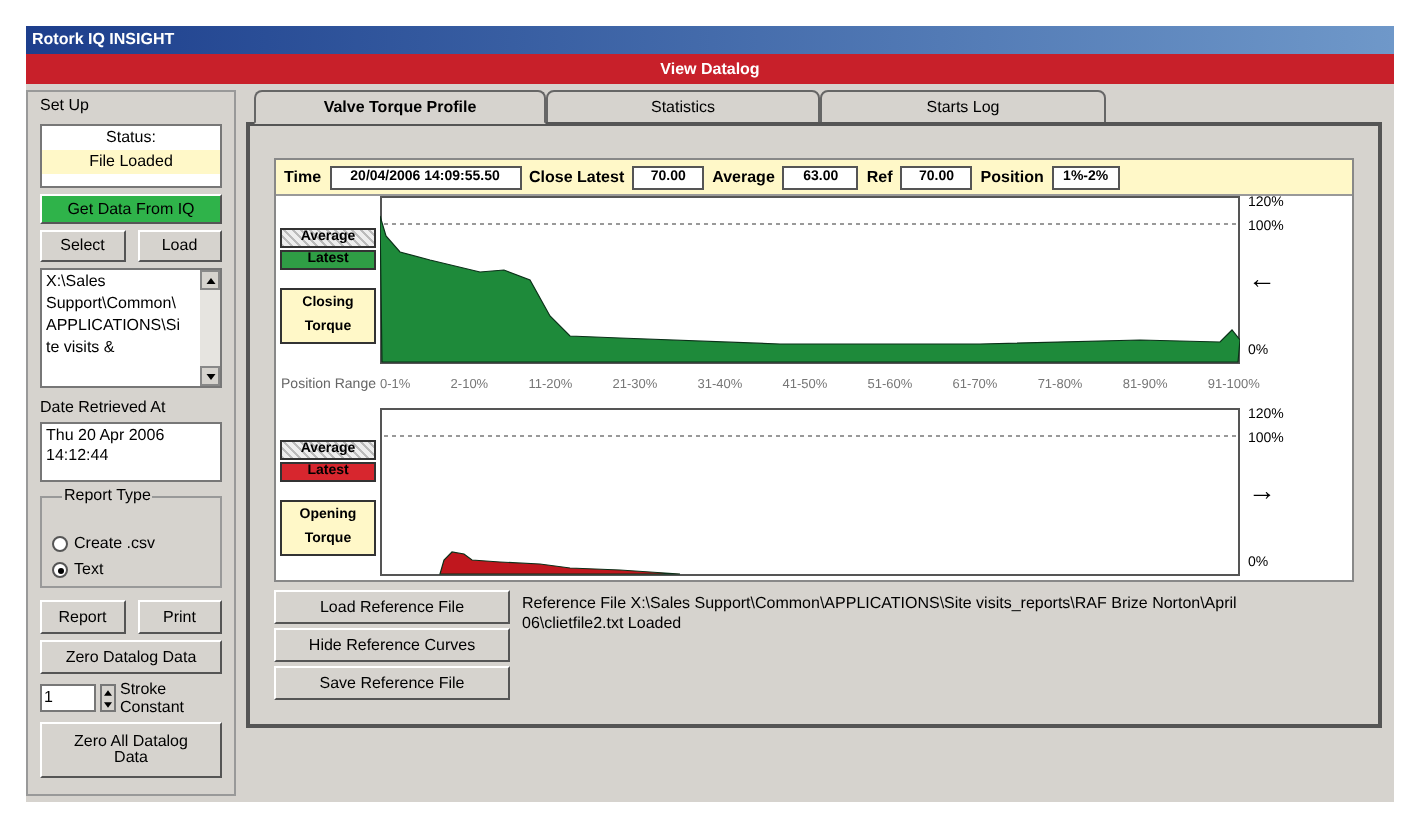 The image size is (1408, 818). What do you see at coordinates (114, 544) in the screenshot?
I see `radio-label: Create .csv` at bounding box center [114, 544].